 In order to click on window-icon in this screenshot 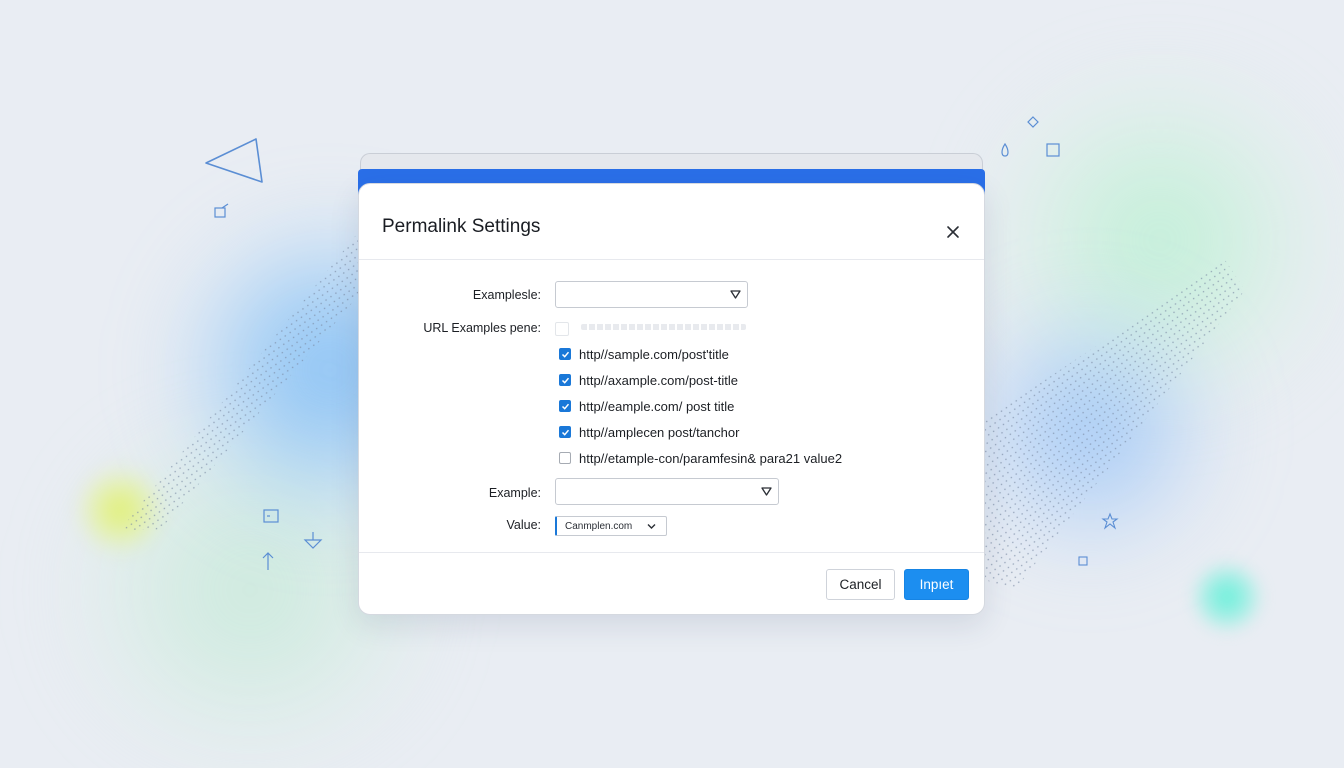, I will do `click(271, 516)`.